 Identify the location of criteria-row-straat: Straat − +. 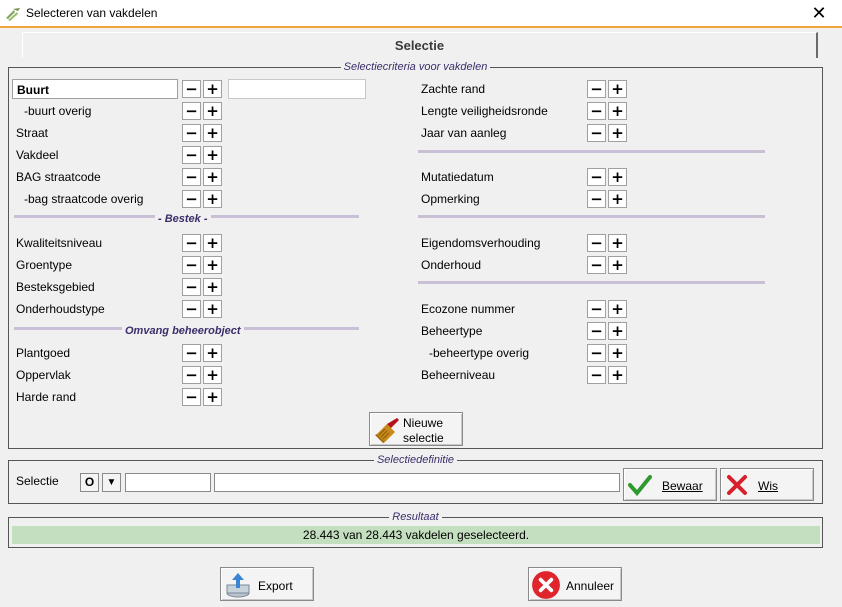
(118, 133).